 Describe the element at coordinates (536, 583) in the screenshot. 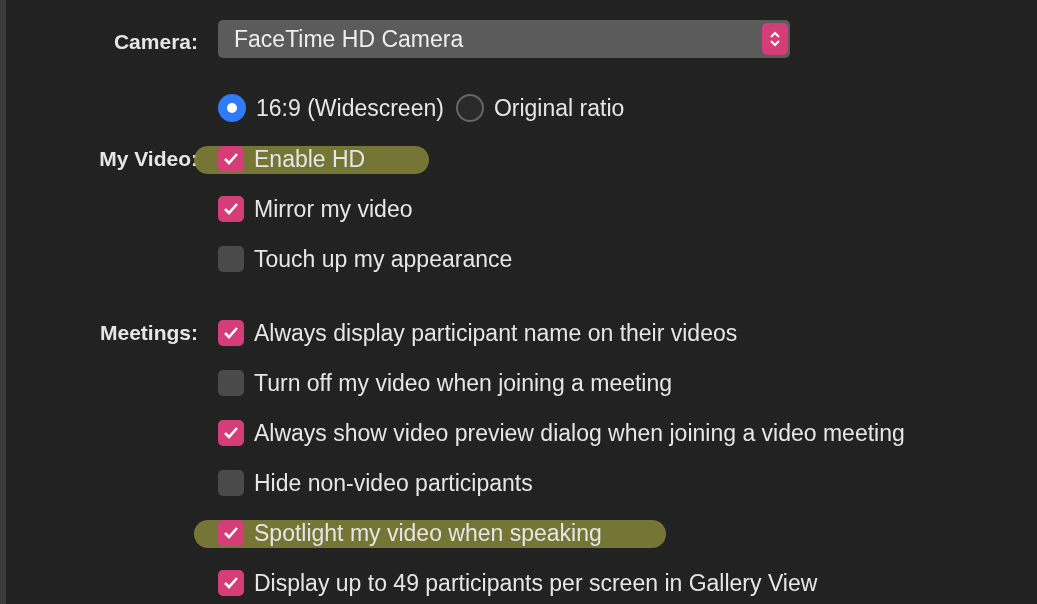

I see `option-label: Display up to 49 participants per screen in Gallery View` at that location.